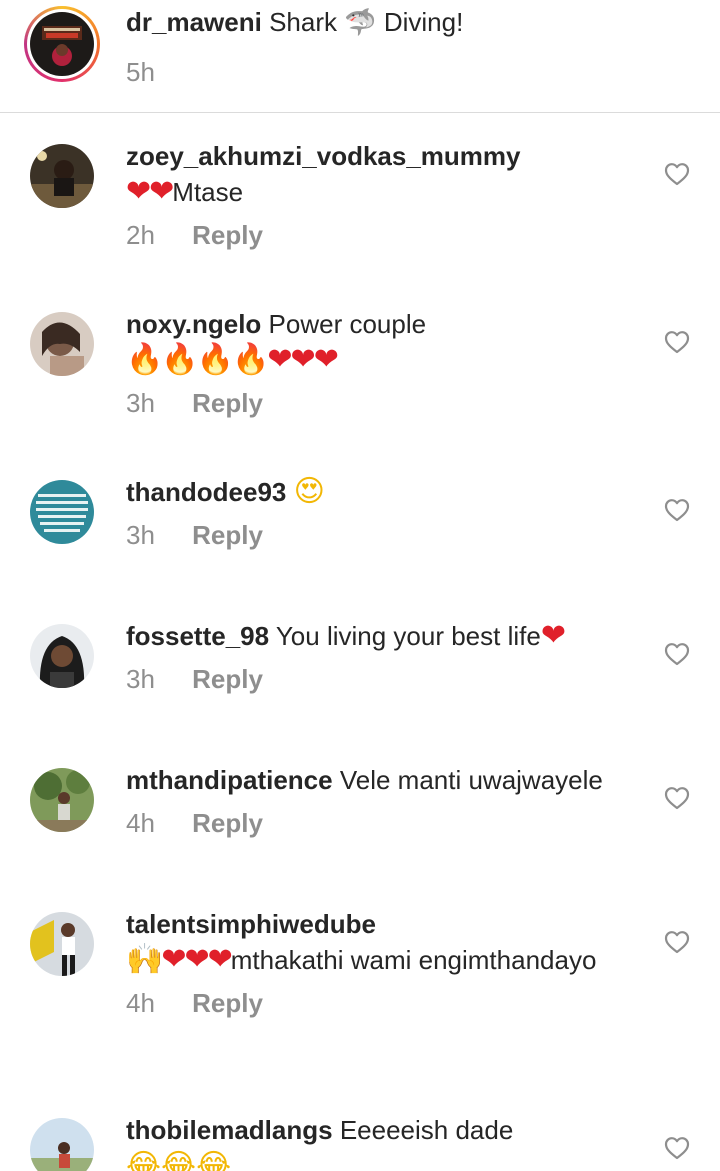 The width and height of the screenshot is (720, 1171). I want to click on comment-line: fossette_98 You living your best life❤, so click(391, 636).